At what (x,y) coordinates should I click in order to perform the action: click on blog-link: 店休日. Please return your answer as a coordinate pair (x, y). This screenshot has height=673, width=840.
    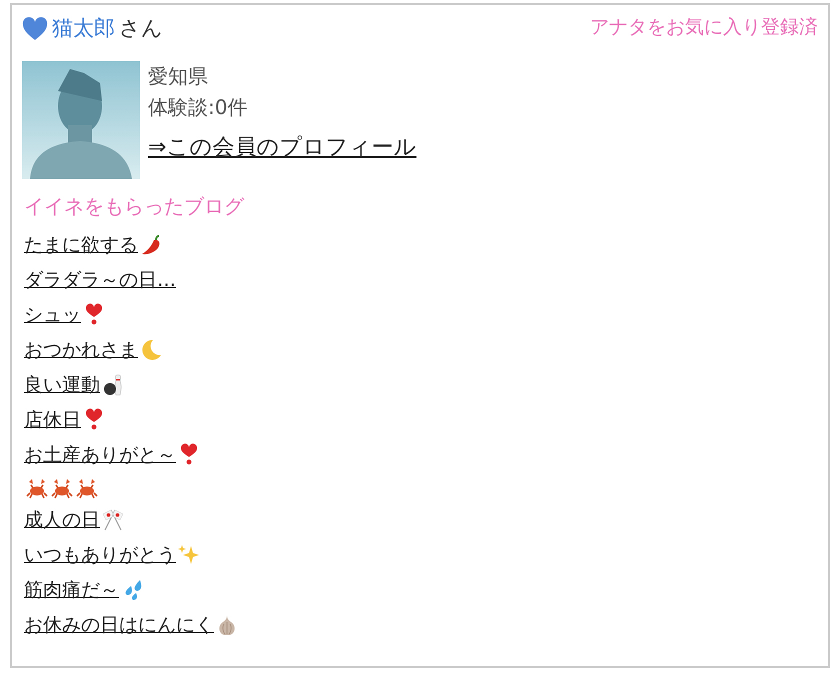
    Looking at the image, I should click on (65, 420).